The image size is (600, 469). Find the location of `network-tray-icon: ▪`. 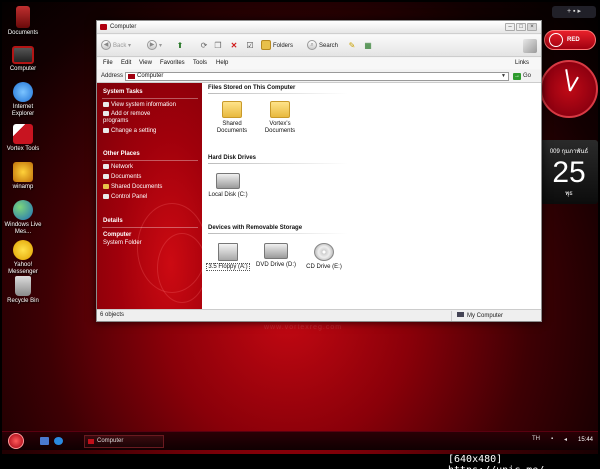

network-tray-icon: ▪ is located at coordinates (552, 439).